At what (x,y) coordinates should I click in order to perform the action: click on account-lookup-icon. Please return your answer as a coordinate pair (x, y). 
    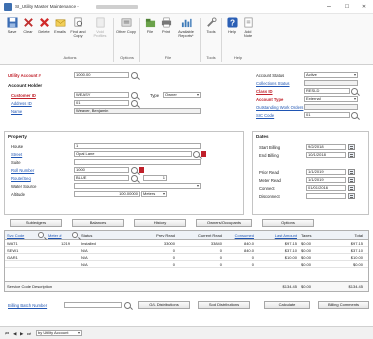
    Looking at the image, I should click on (134, 75).